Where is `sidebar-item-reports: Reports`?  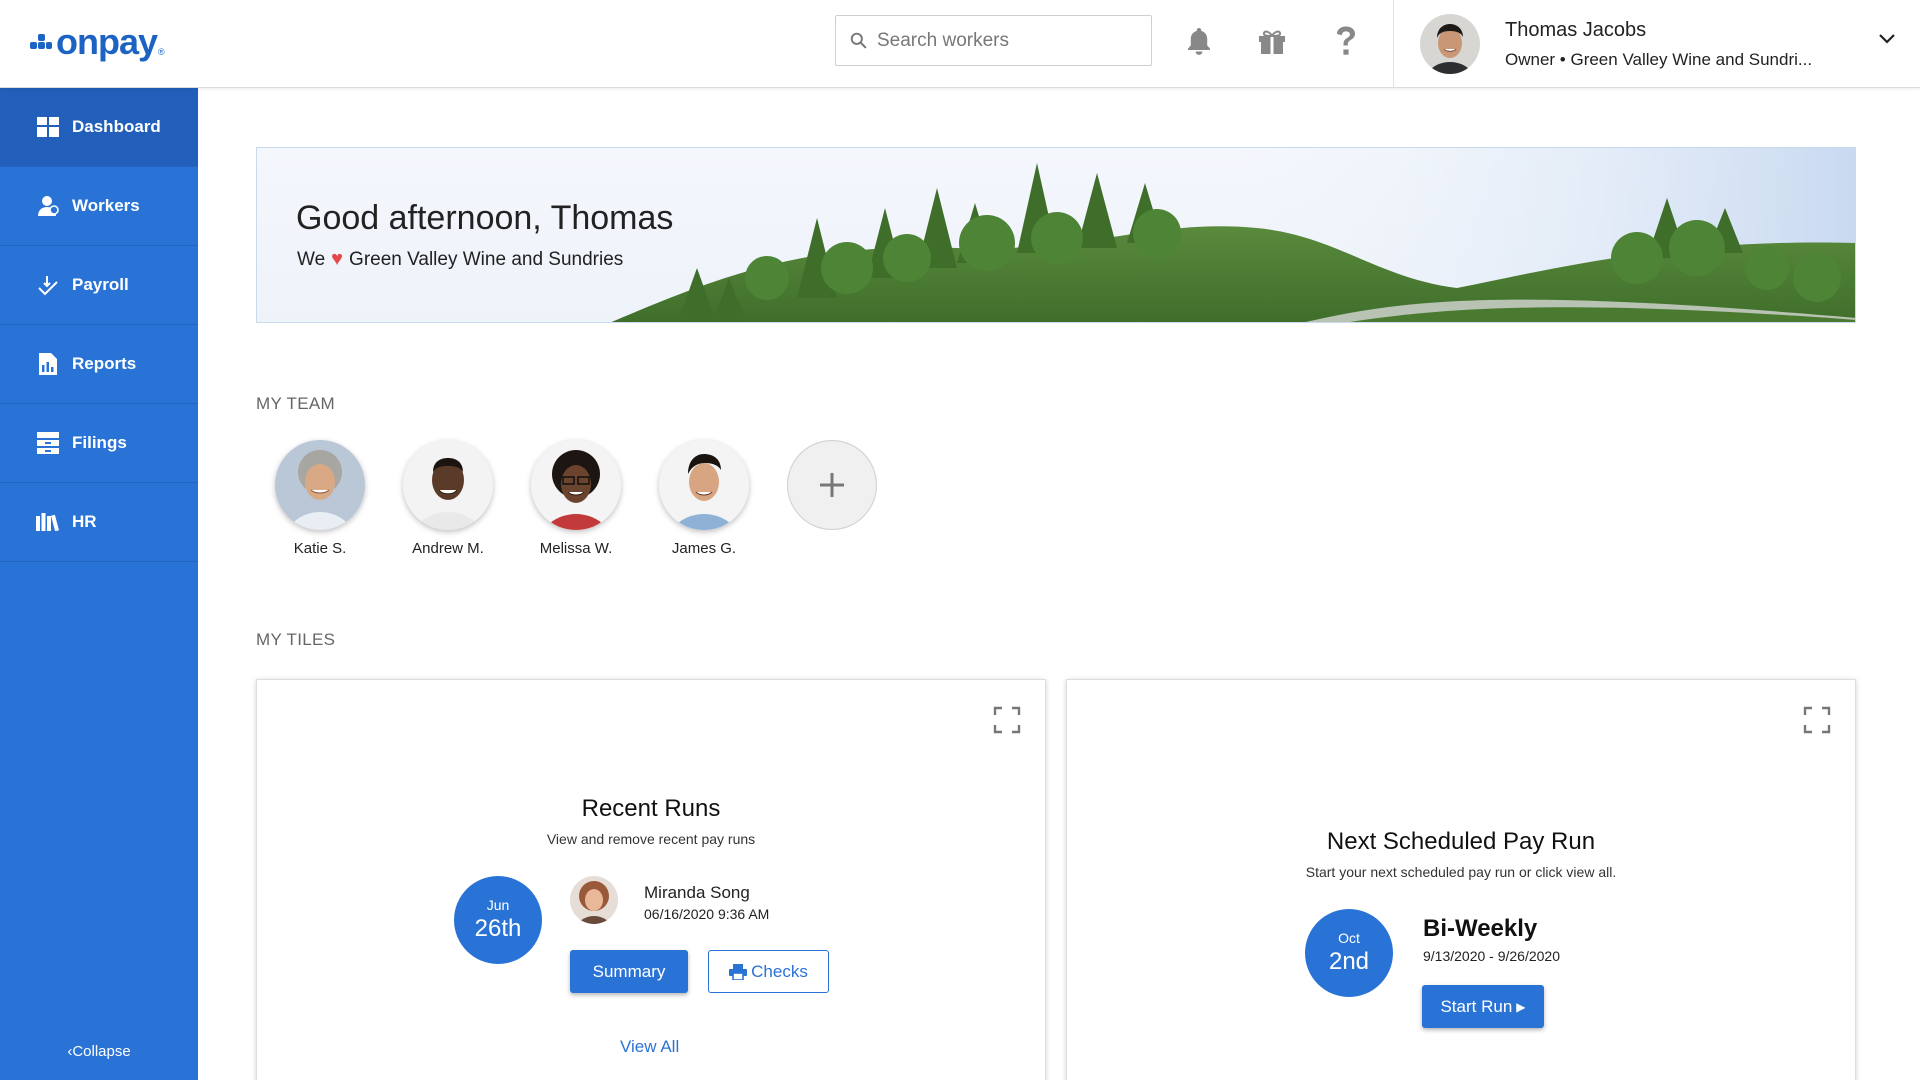 sidebar-item-reports: Reports is located at coordinates (99, 364).